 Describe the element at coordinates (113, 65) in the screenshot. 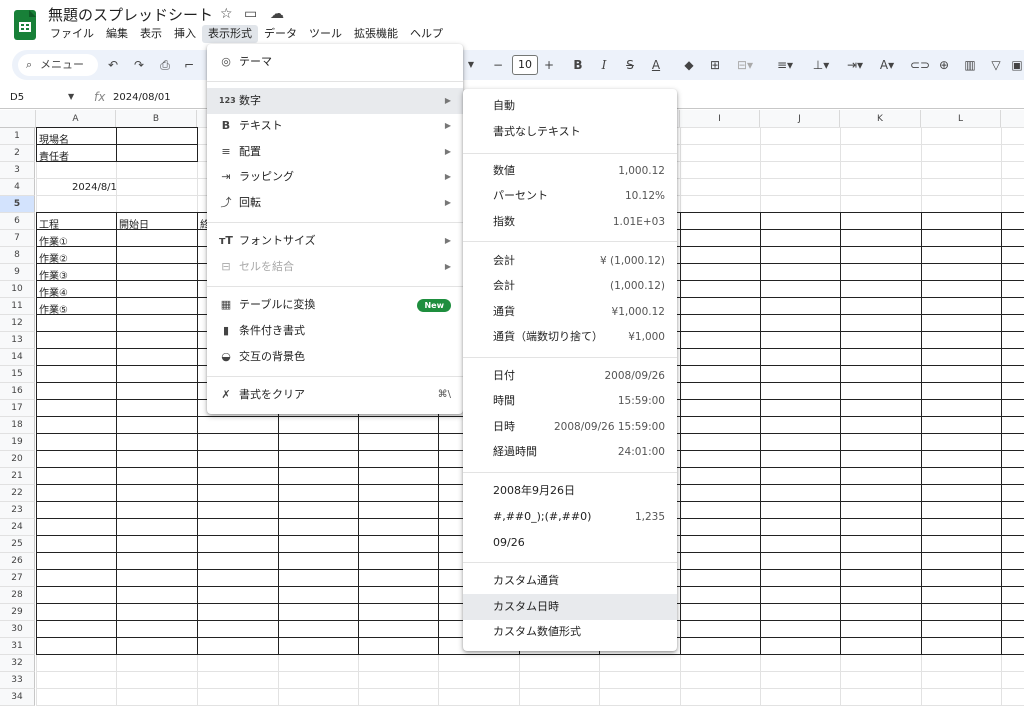

I see `undo-icon: ↶` at that location.